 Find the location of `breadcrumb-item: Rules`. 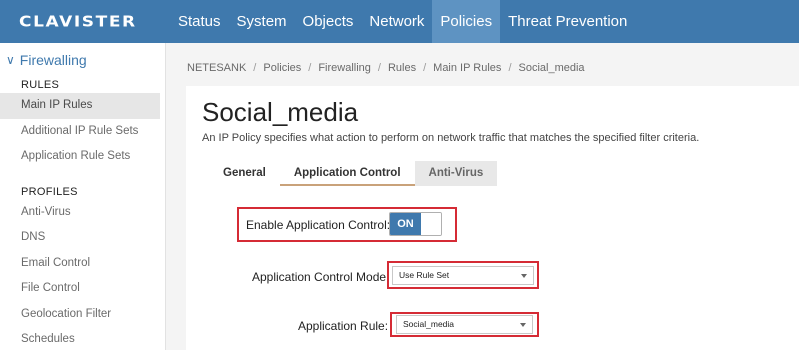

breadcrumb-item: Rules is located at coordinates (402, 68).